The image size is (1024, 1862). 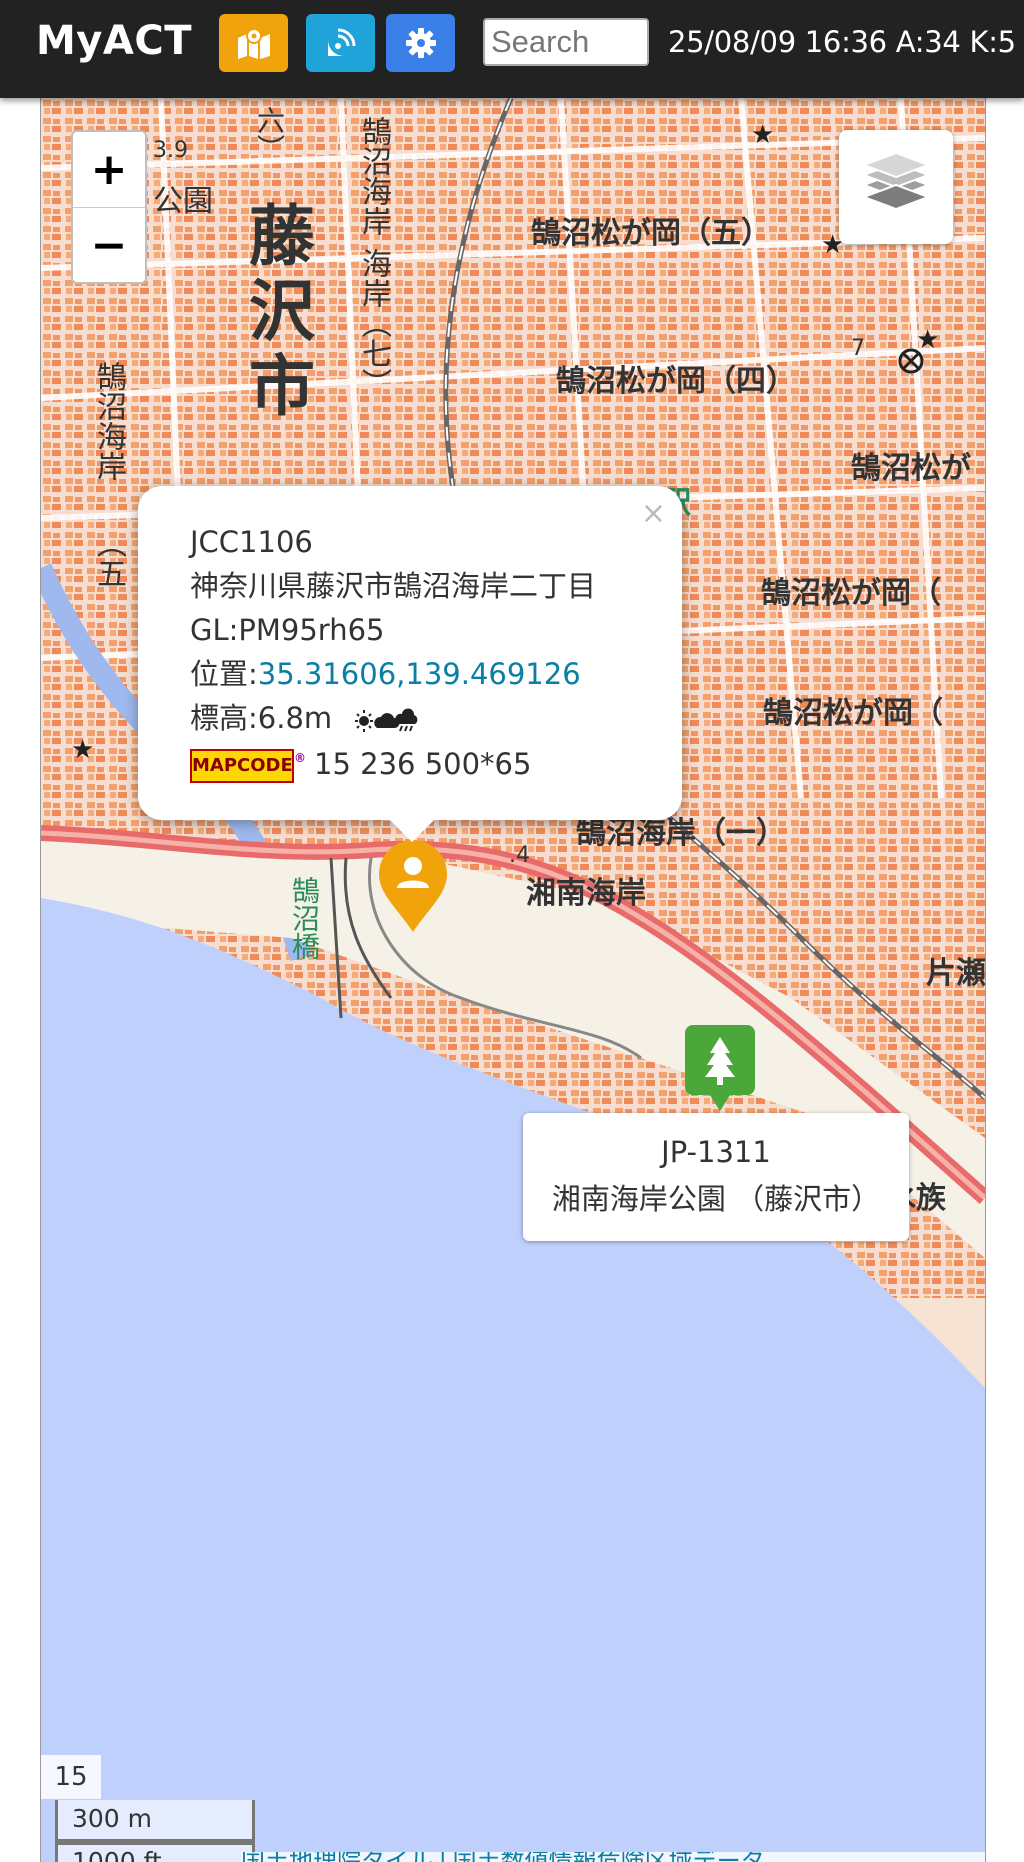 I want to click on map-label-city: 市, so click(x=282, y=386).